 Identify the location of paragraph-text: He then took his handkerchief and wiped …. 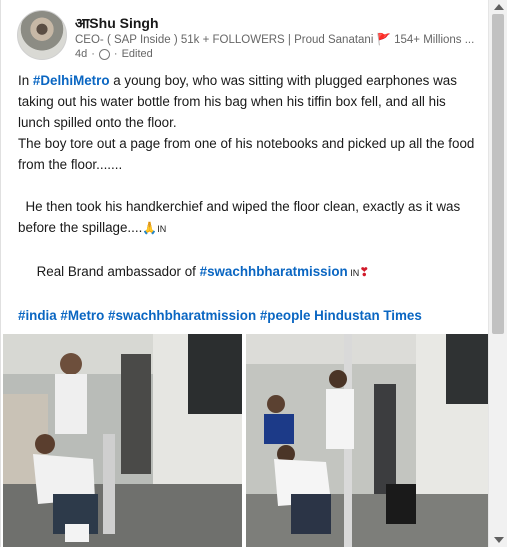
(241, 217).